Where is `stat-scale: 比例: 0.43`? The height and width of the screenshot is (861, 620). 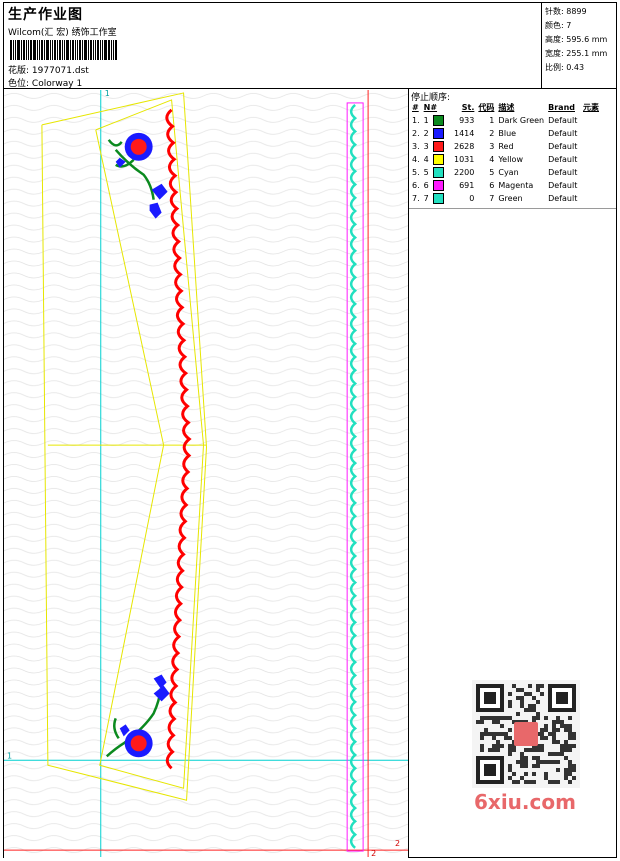 stat-scale: 比例: 0.43 is located at coordinates (565, 67).